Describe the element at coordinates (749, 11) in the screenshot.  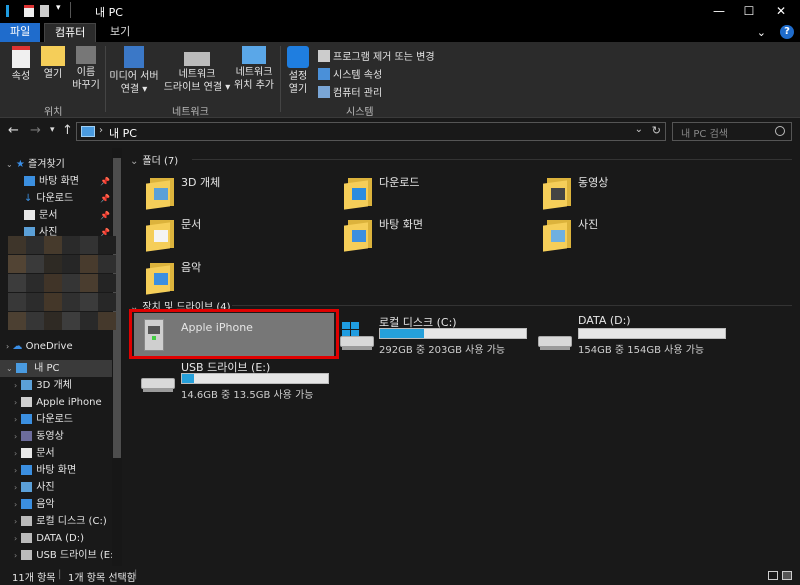
I see `maximize-button: ☐` at that location.